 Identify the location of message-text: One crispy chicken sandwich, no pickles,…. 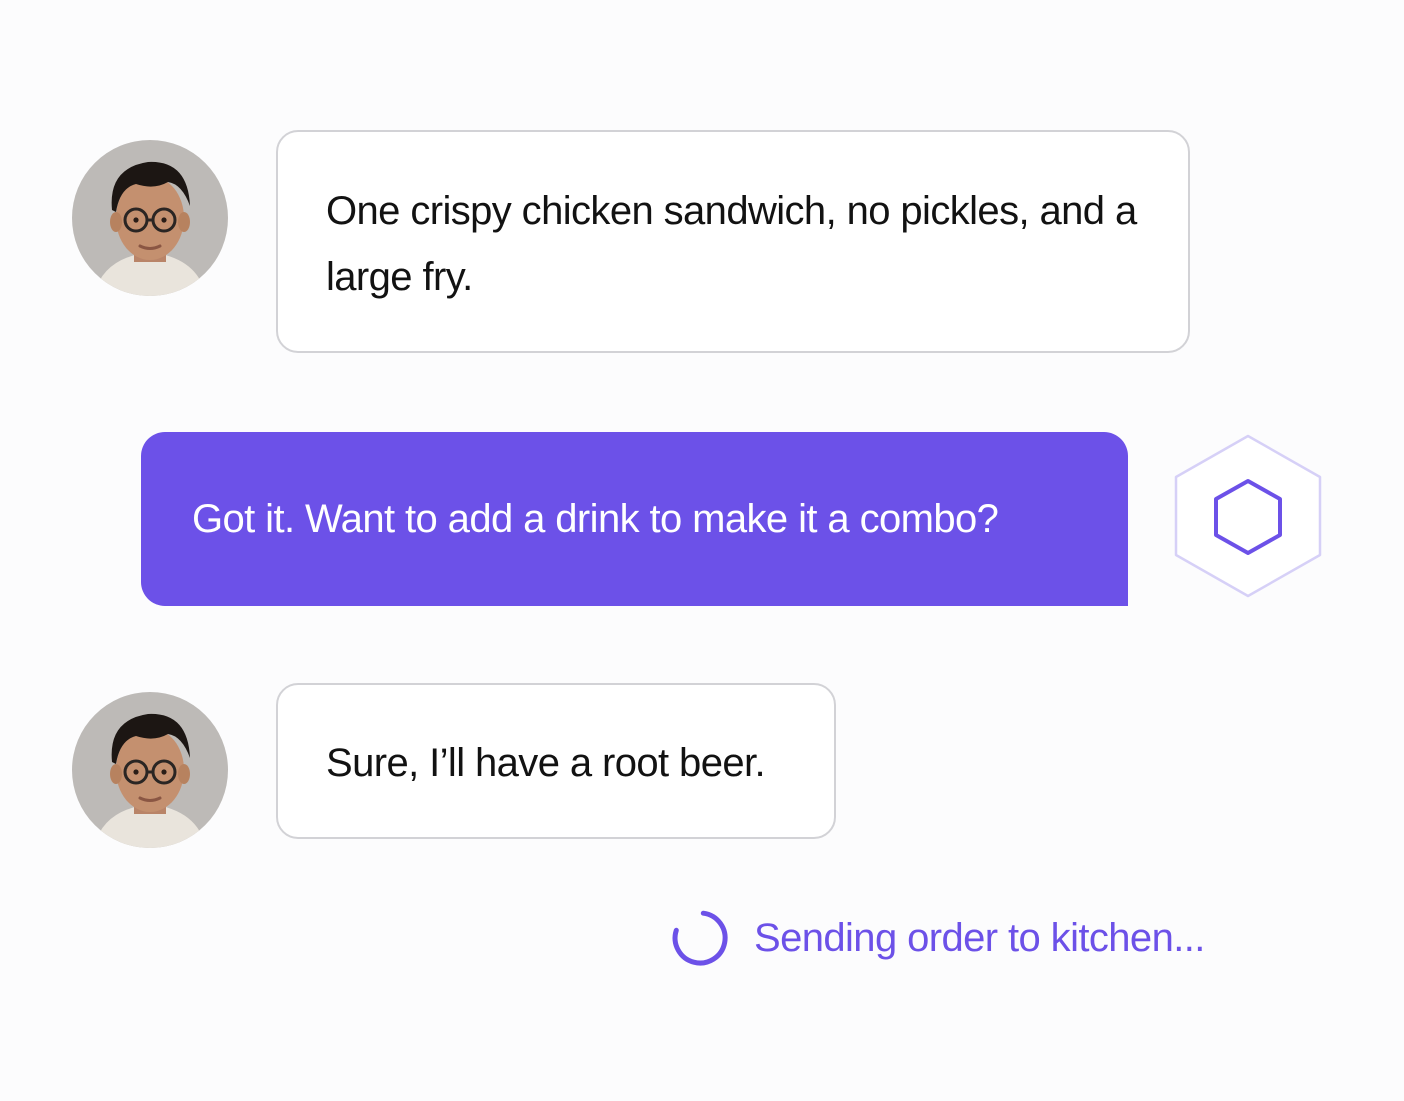
(731, 244).